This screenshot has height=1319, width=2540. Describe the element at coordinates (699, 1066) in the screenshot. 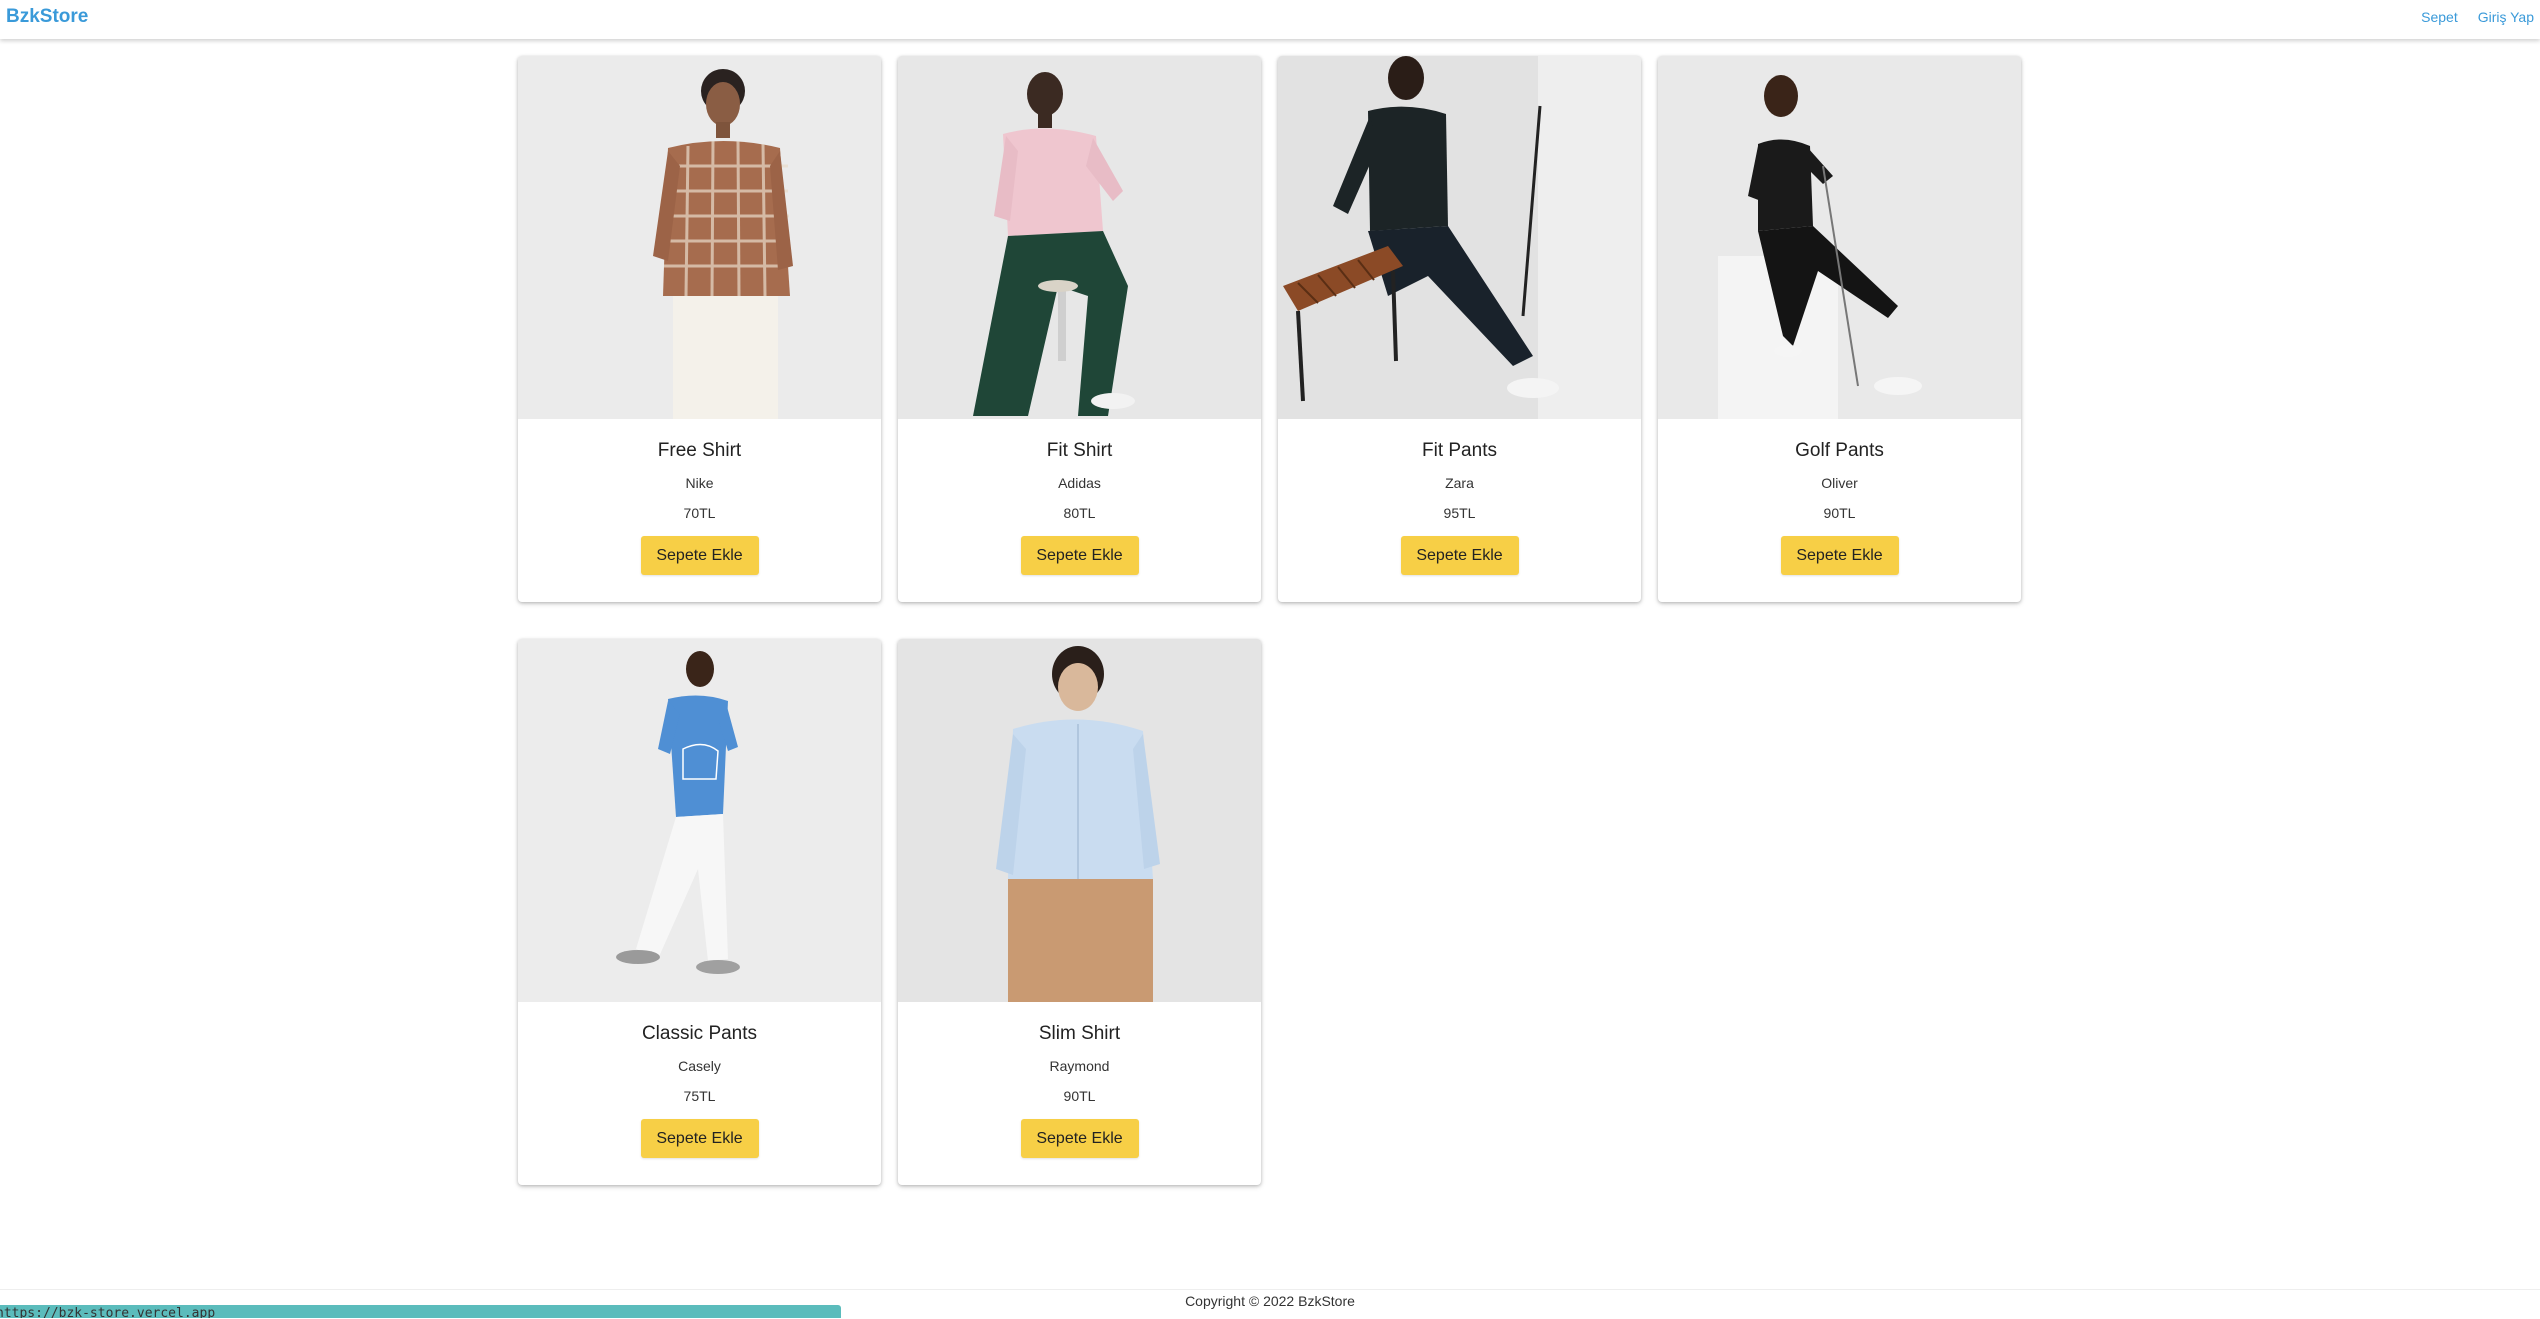

I see `product-brand: Casely` at that location.